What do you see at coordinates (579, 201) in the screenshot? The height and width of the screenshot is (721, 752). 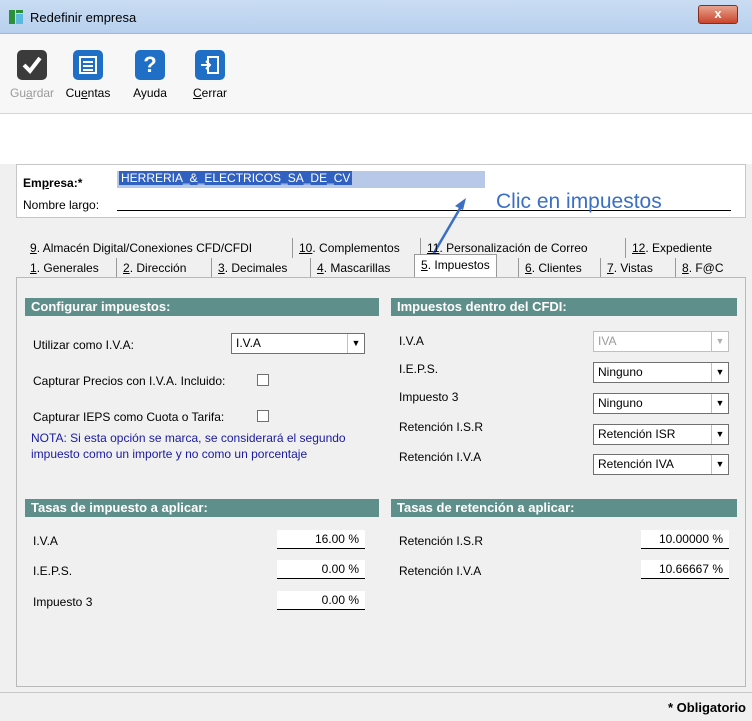 I see `annotation-text: Clic en impuestos` at bounding box center [579, 201].